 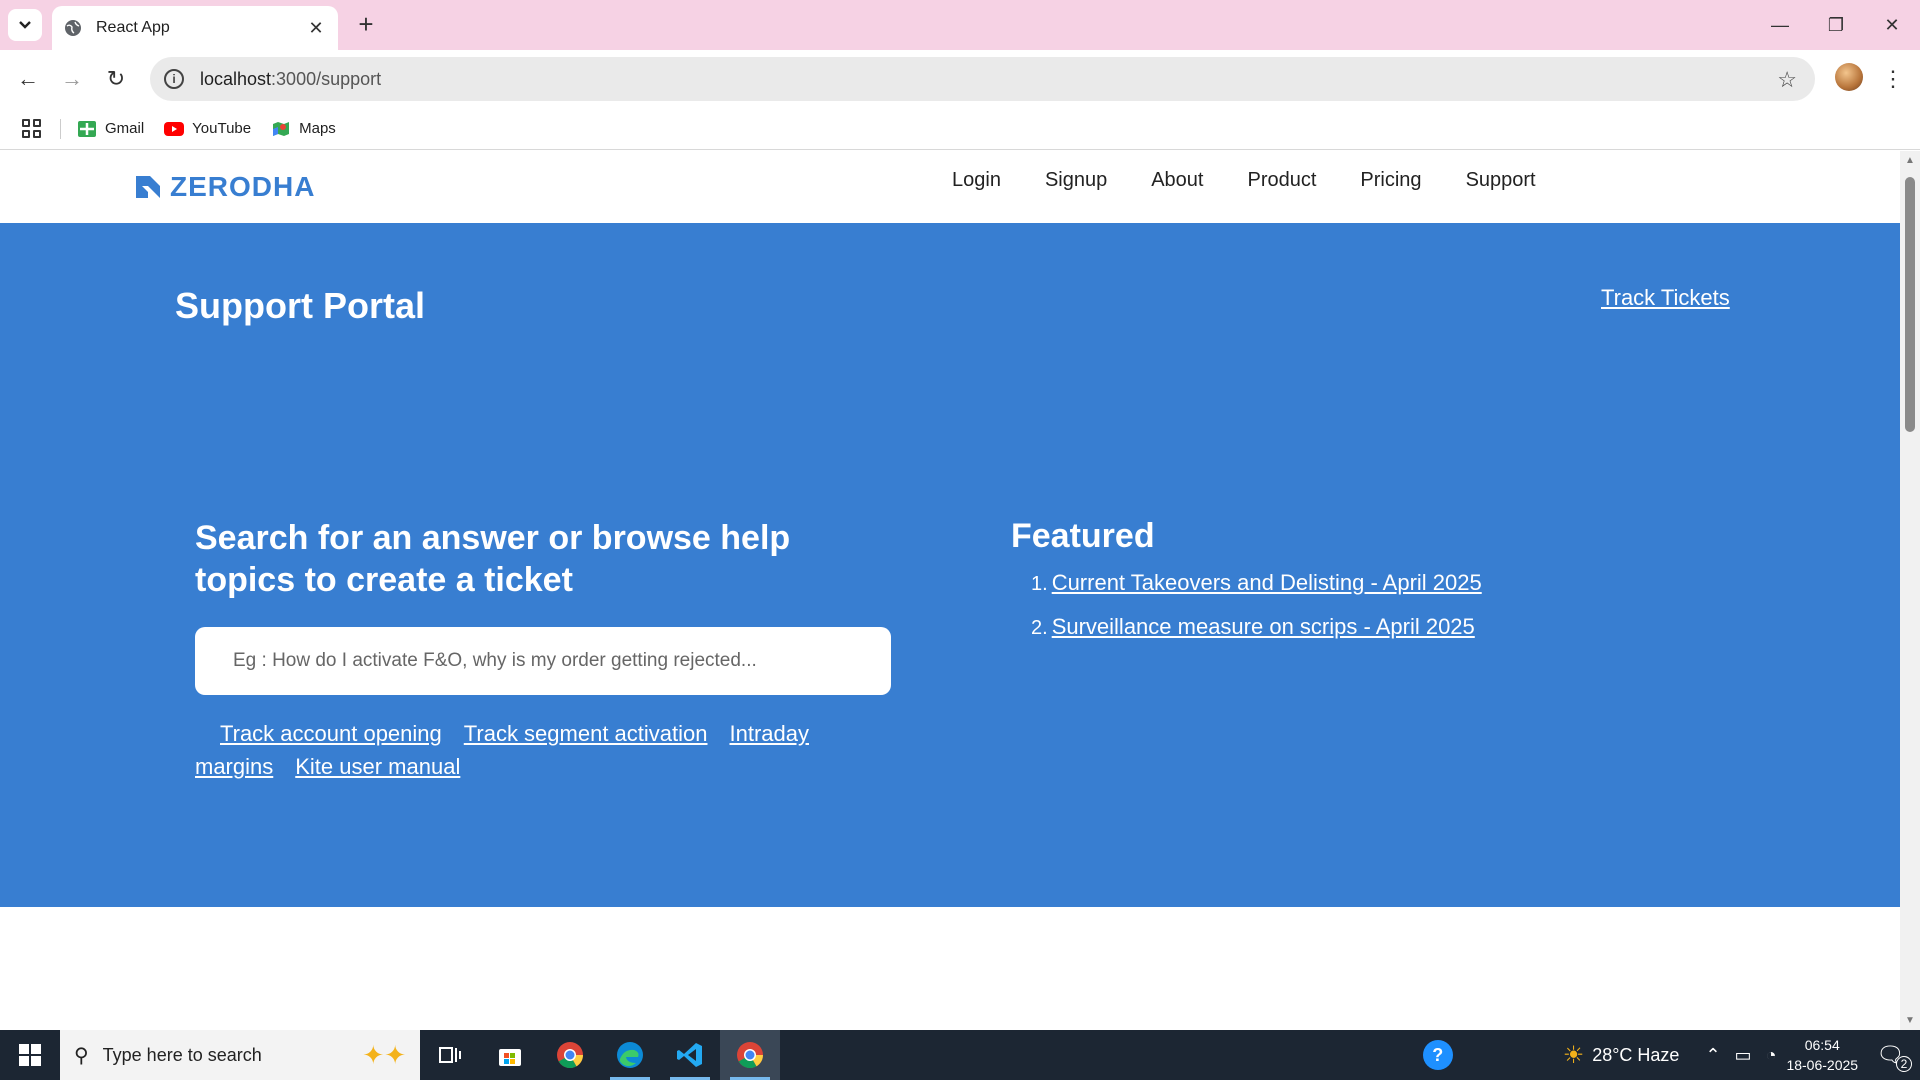 I want to click on notification-count: 2, so click(x=1904, y=1064).